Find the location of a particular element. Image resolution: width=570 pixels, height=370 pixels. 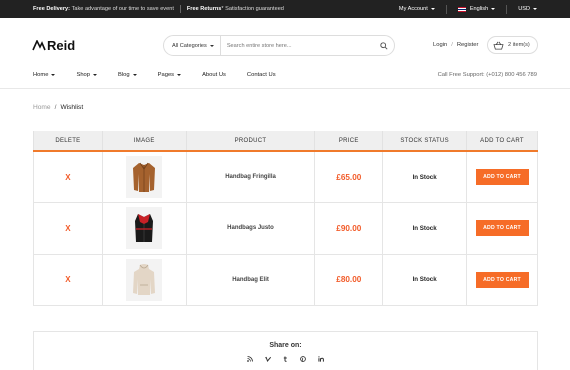

nav-pages-label: Pages is located at coordinates (166, 75).